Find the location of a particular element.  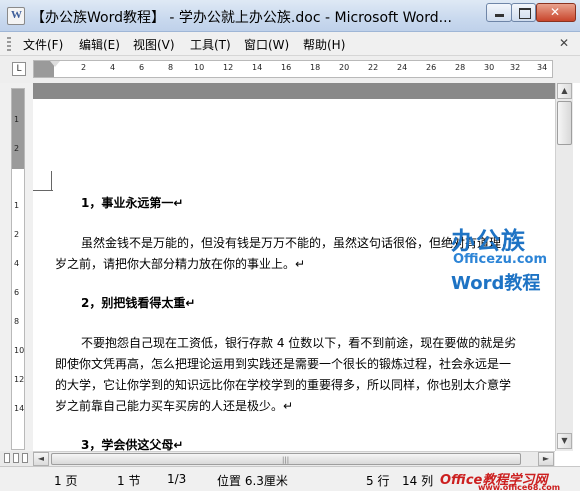

watermark-logo-word: Word教程 is located at coordinates (496, 283).